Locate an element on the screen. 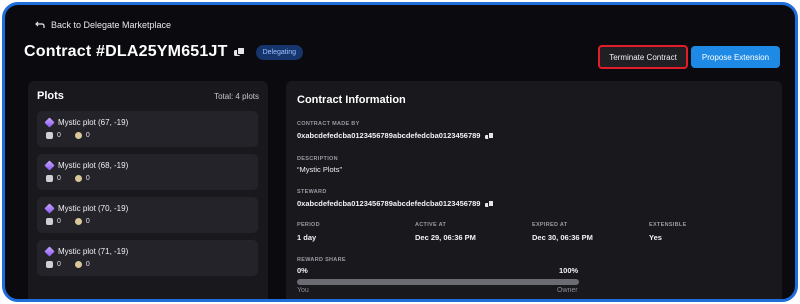 This screenshot has height=304, width=800. reward-min-value: 0% is located at coordinates (302, 270).